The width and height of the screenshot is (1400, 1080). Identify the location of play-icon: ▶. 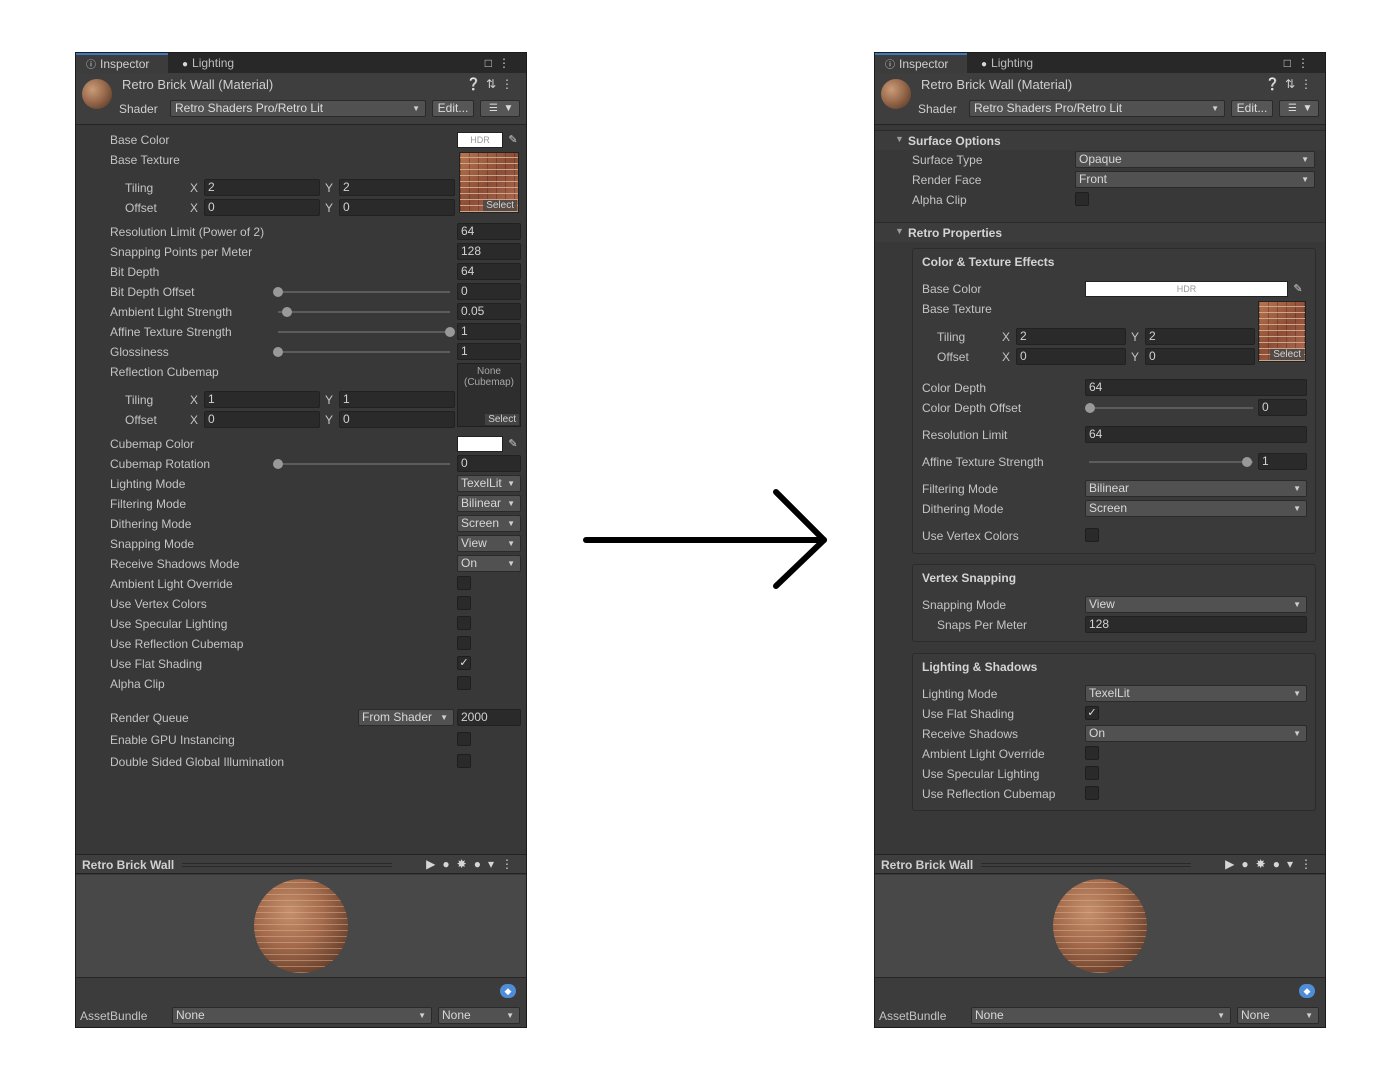
(1233, 864).